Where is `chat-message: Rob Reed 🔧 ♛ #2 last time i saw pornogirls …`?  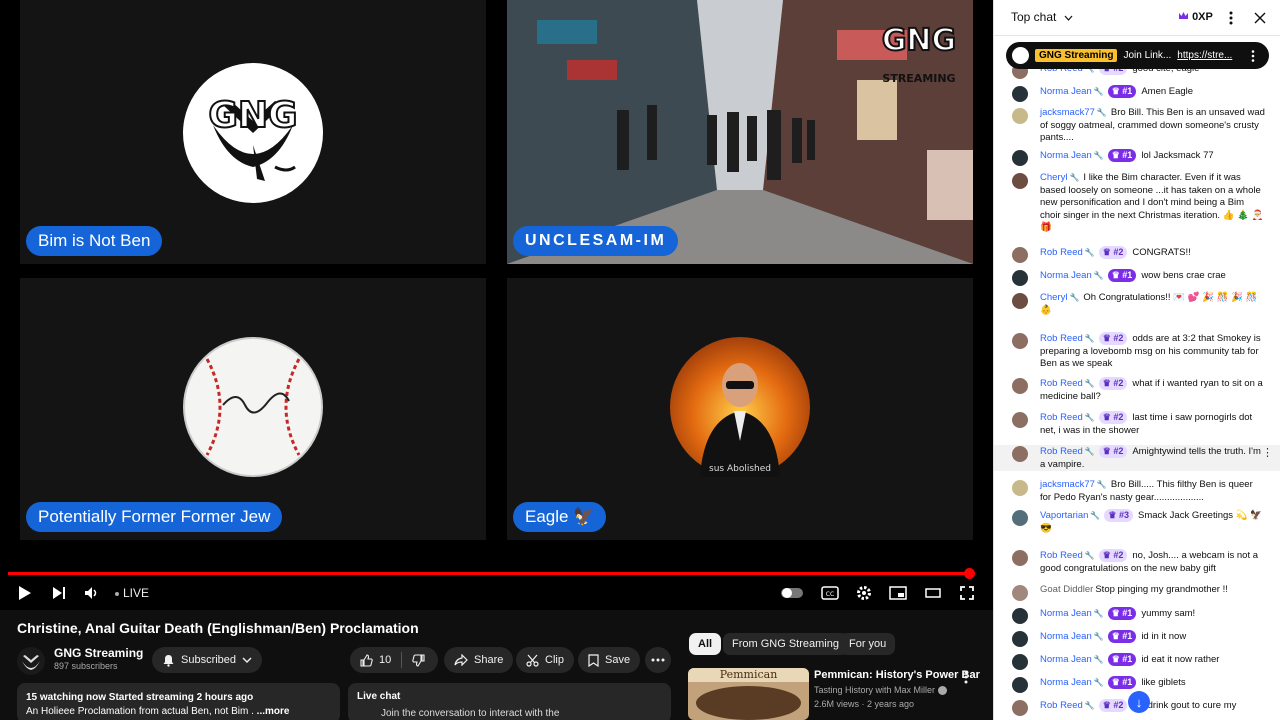 chat-message: Rob Reed 🔧 ♛ #2 last time i saw pornogirls … is located at coordinates (1137, 424).